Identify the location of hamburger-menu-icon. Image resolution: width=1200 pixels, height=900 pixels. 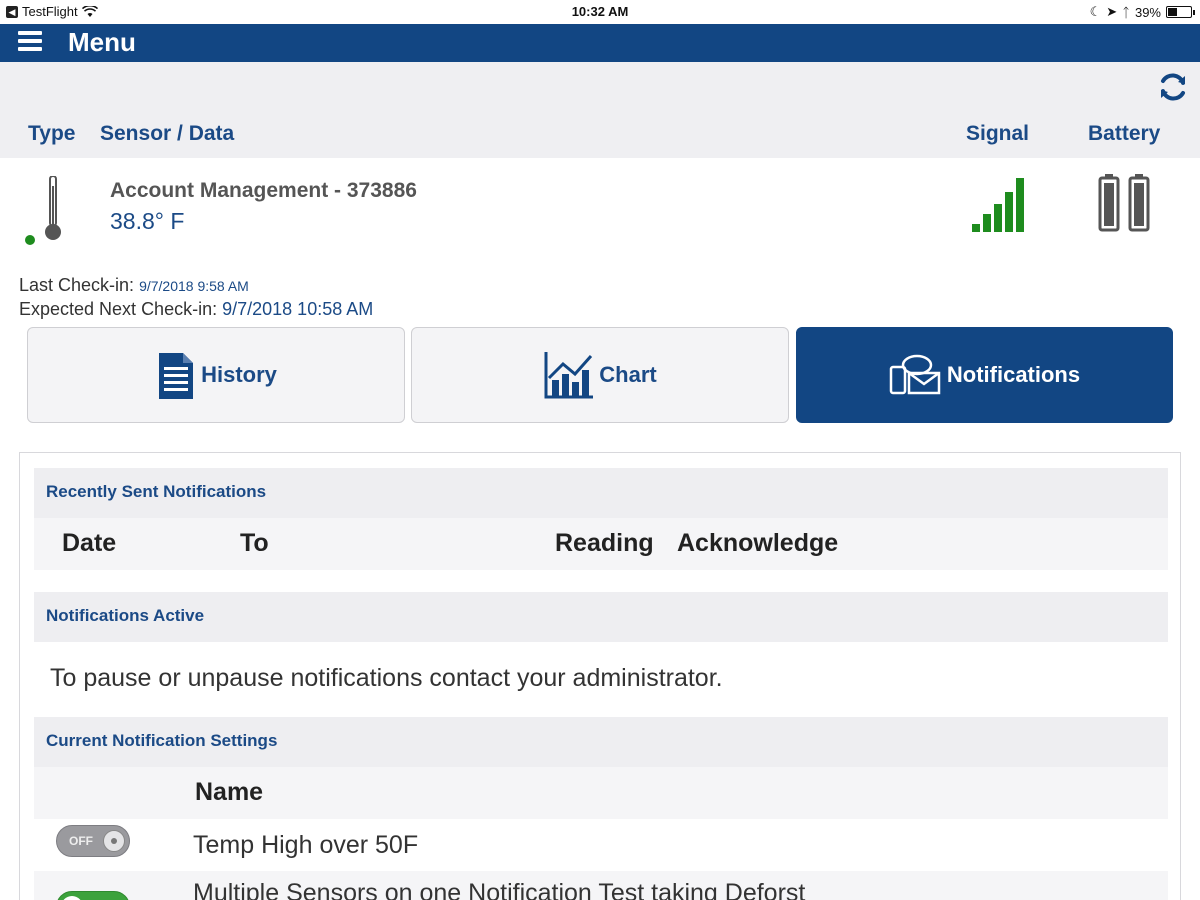
(30, 41).